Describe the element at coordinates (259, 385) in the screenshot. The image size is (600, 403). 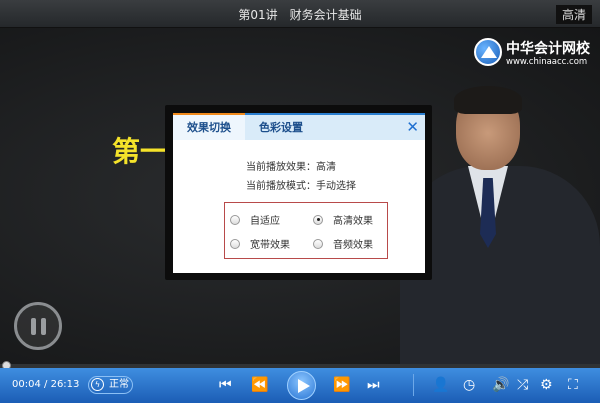
I see `rewind-icon: ⏪` at that location.